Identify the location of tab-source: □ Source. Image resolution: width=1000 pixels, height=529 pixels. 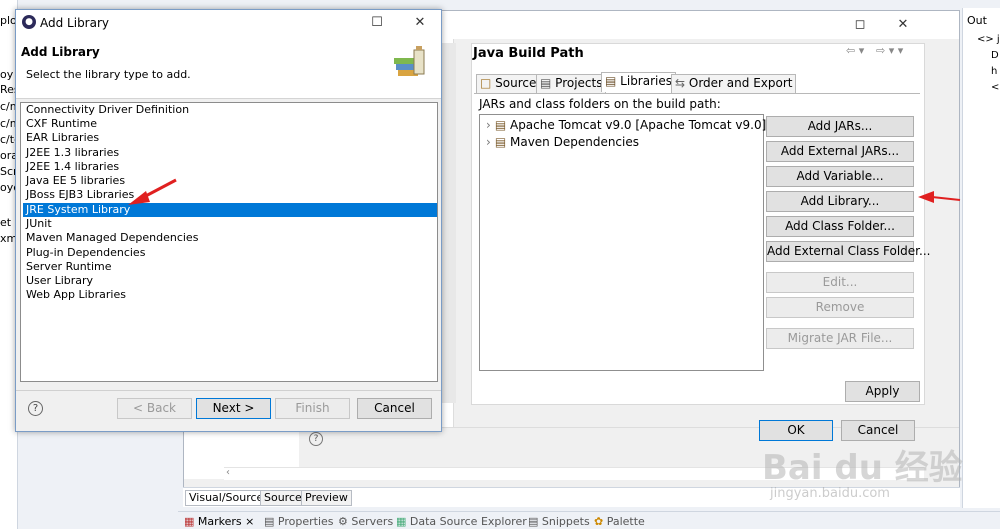
(508, 83).